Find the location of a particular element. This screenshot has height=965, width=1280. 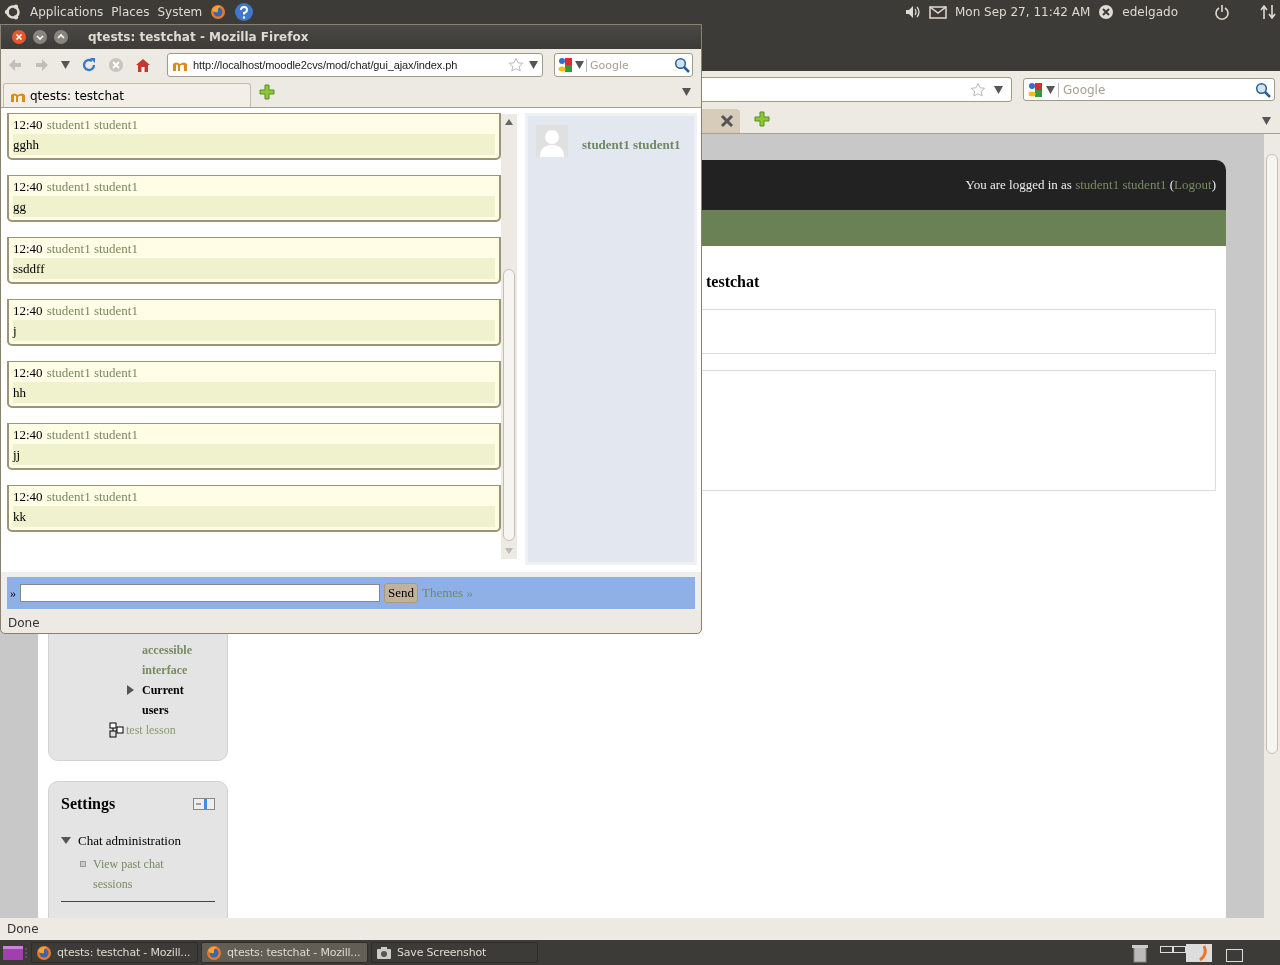

volume-icon is located at coordinates (912, 12).